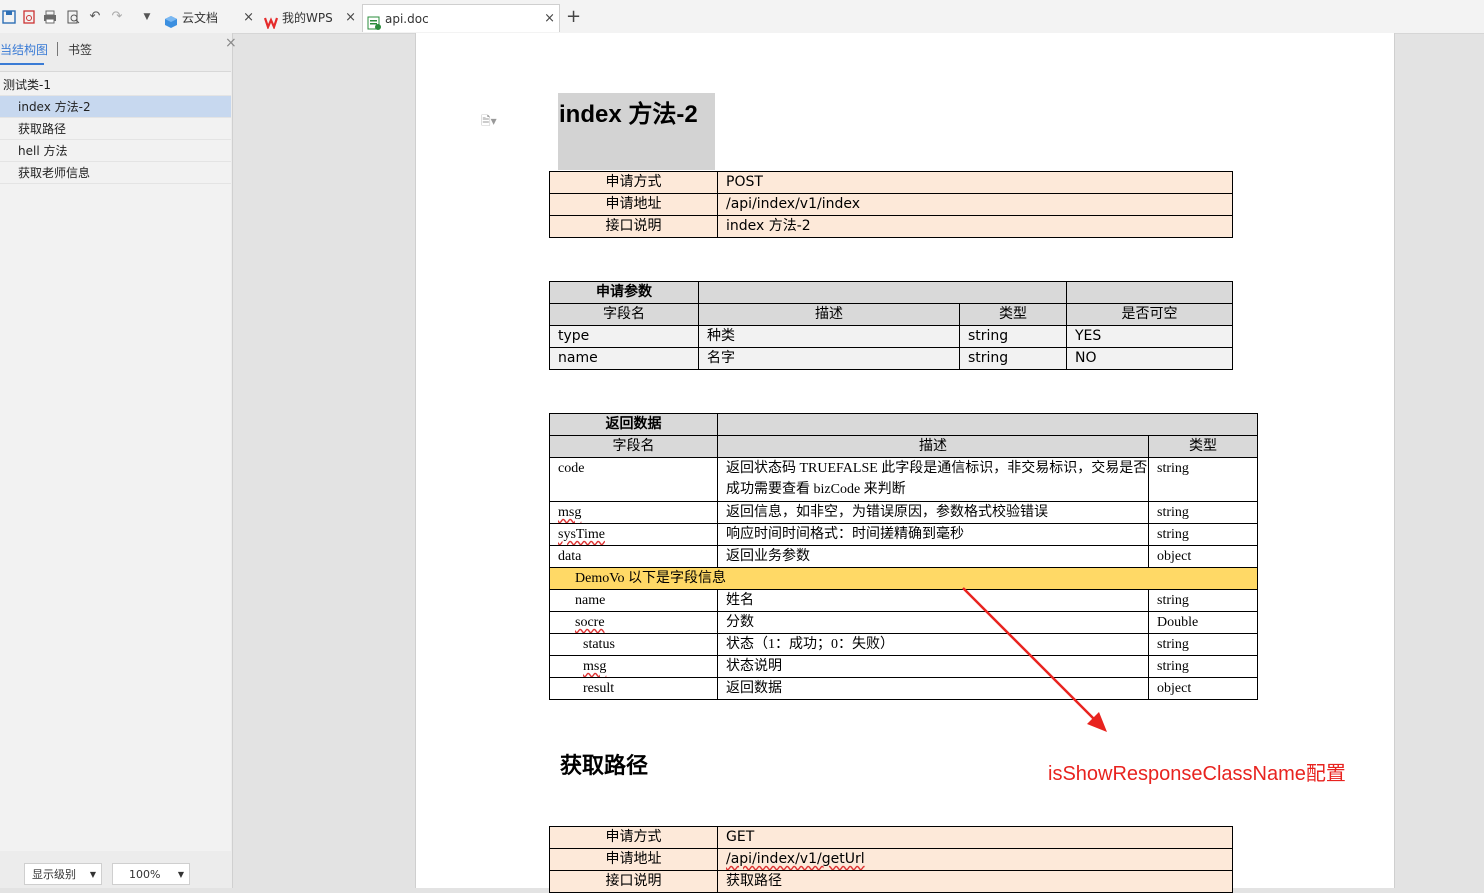  I want to click on table-row: 申请地址 /api/index/v1/index, so click(891, 204).